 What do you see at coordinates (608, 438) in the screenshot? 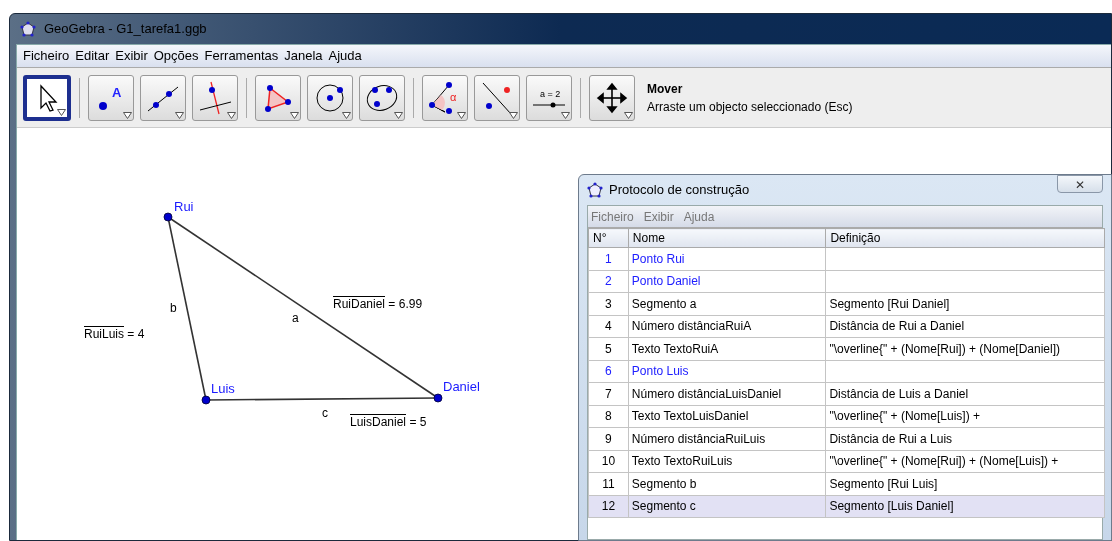
I see `table-cell: 9` at bounding box center [608, 438].